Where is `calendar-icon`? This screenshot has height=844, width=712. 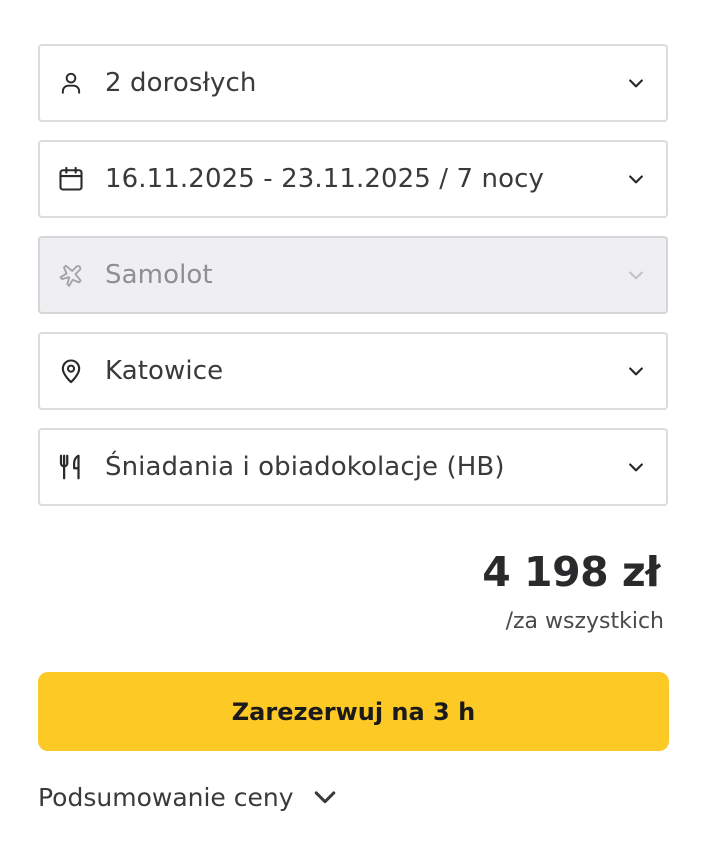
calendar-icon is located at coordinates (71, 179).